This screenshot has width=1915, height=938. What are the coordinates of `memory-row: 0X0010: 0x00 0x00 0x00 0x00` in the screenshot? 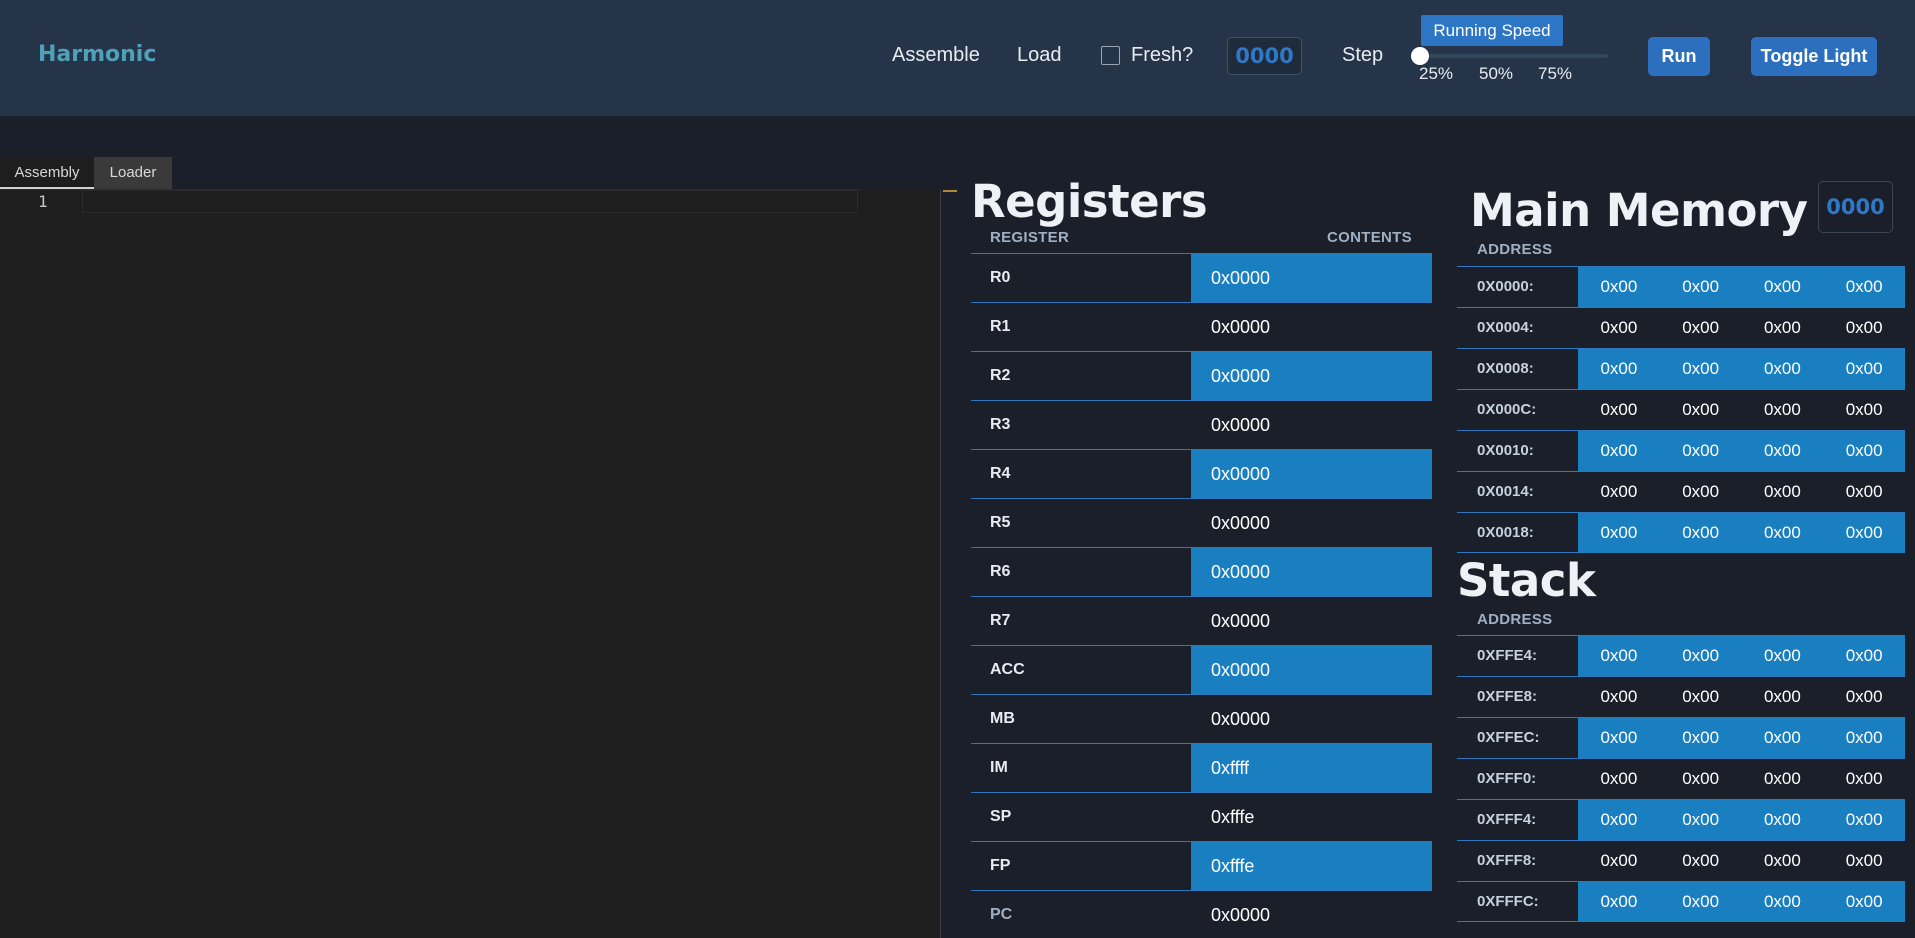 It's located at (1681, 450).